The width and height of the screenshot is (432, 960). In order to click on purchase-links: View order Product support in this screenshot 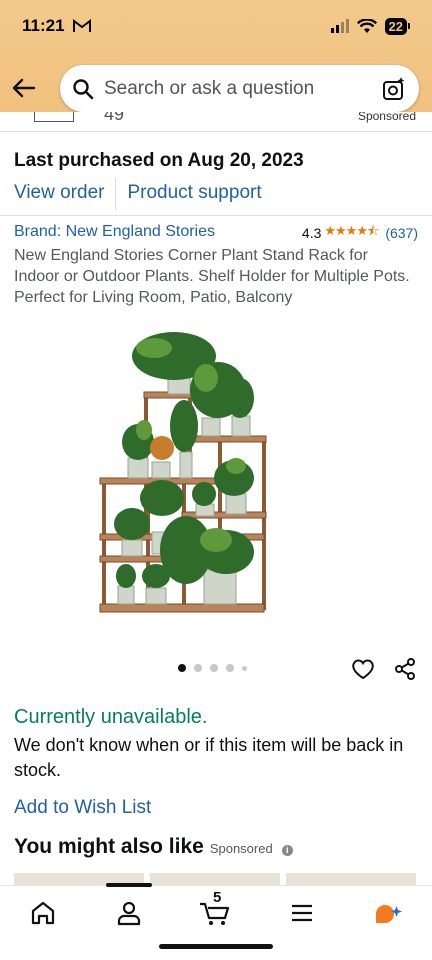, I will do `click(138, 194)`.